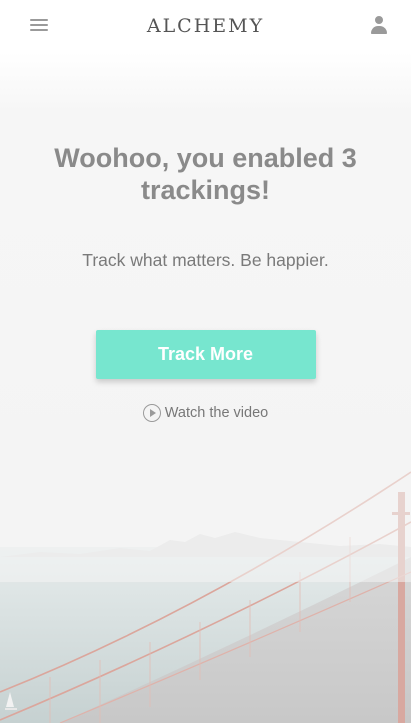 This screenshot has width=411, height=723. What do you see at coordinates (379, 25) in the screenshot?
I see `person-icon` at bounding box center [379, 25].